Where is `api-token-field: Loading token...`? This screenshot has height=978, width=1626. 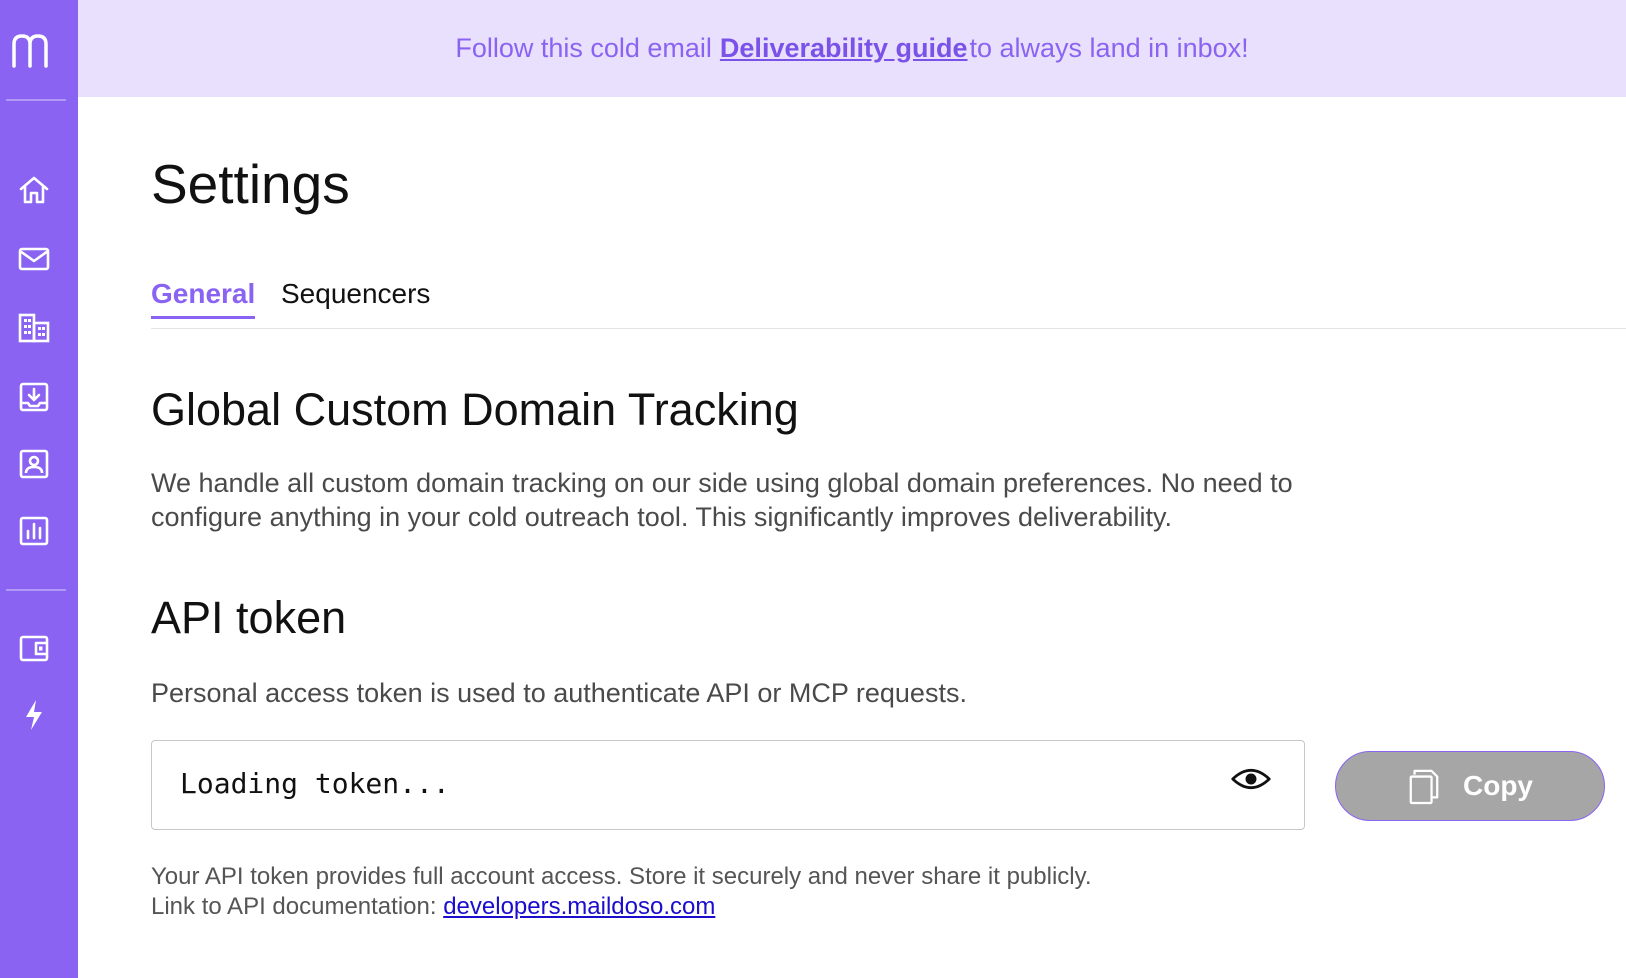
api-token-field: Loading token... is located at coordinates (728, 785).